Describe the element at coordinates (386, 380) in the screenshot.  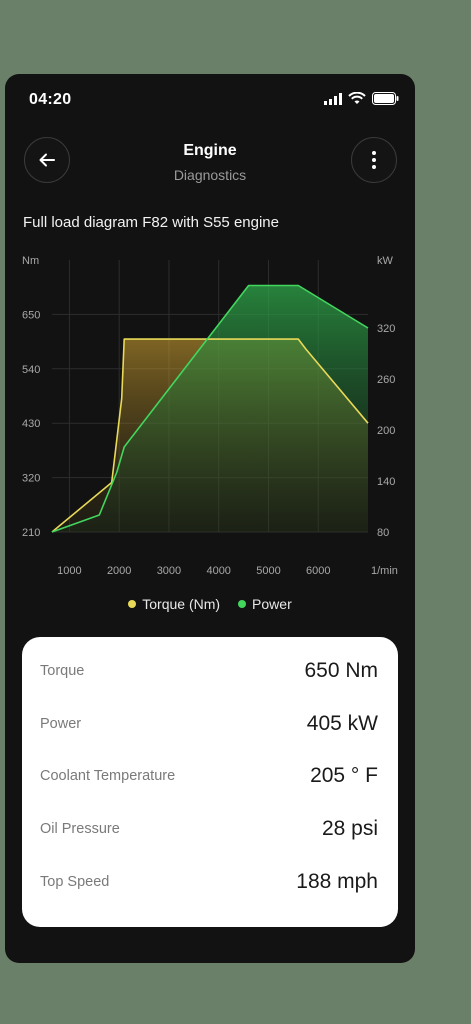
I see `right-tick-label: 260` at that location.